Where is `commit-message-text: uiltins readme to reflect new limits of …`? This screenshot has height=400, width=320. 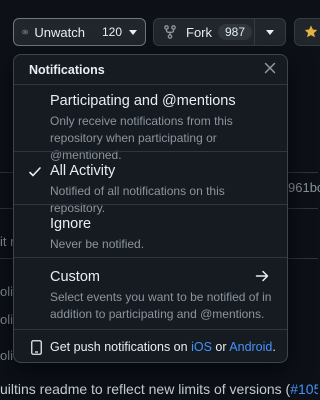 commit-message-text: uiltins readme to reflect new limits of … is located at coordinates (145, 389).